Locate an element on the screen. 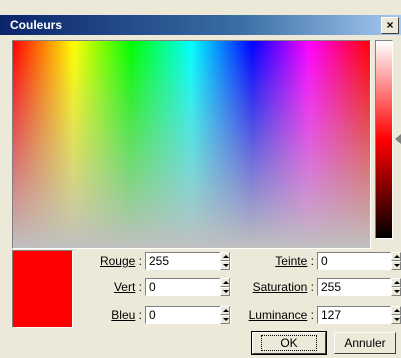  ok-button-label: OK is located at coordinates (289, 343).